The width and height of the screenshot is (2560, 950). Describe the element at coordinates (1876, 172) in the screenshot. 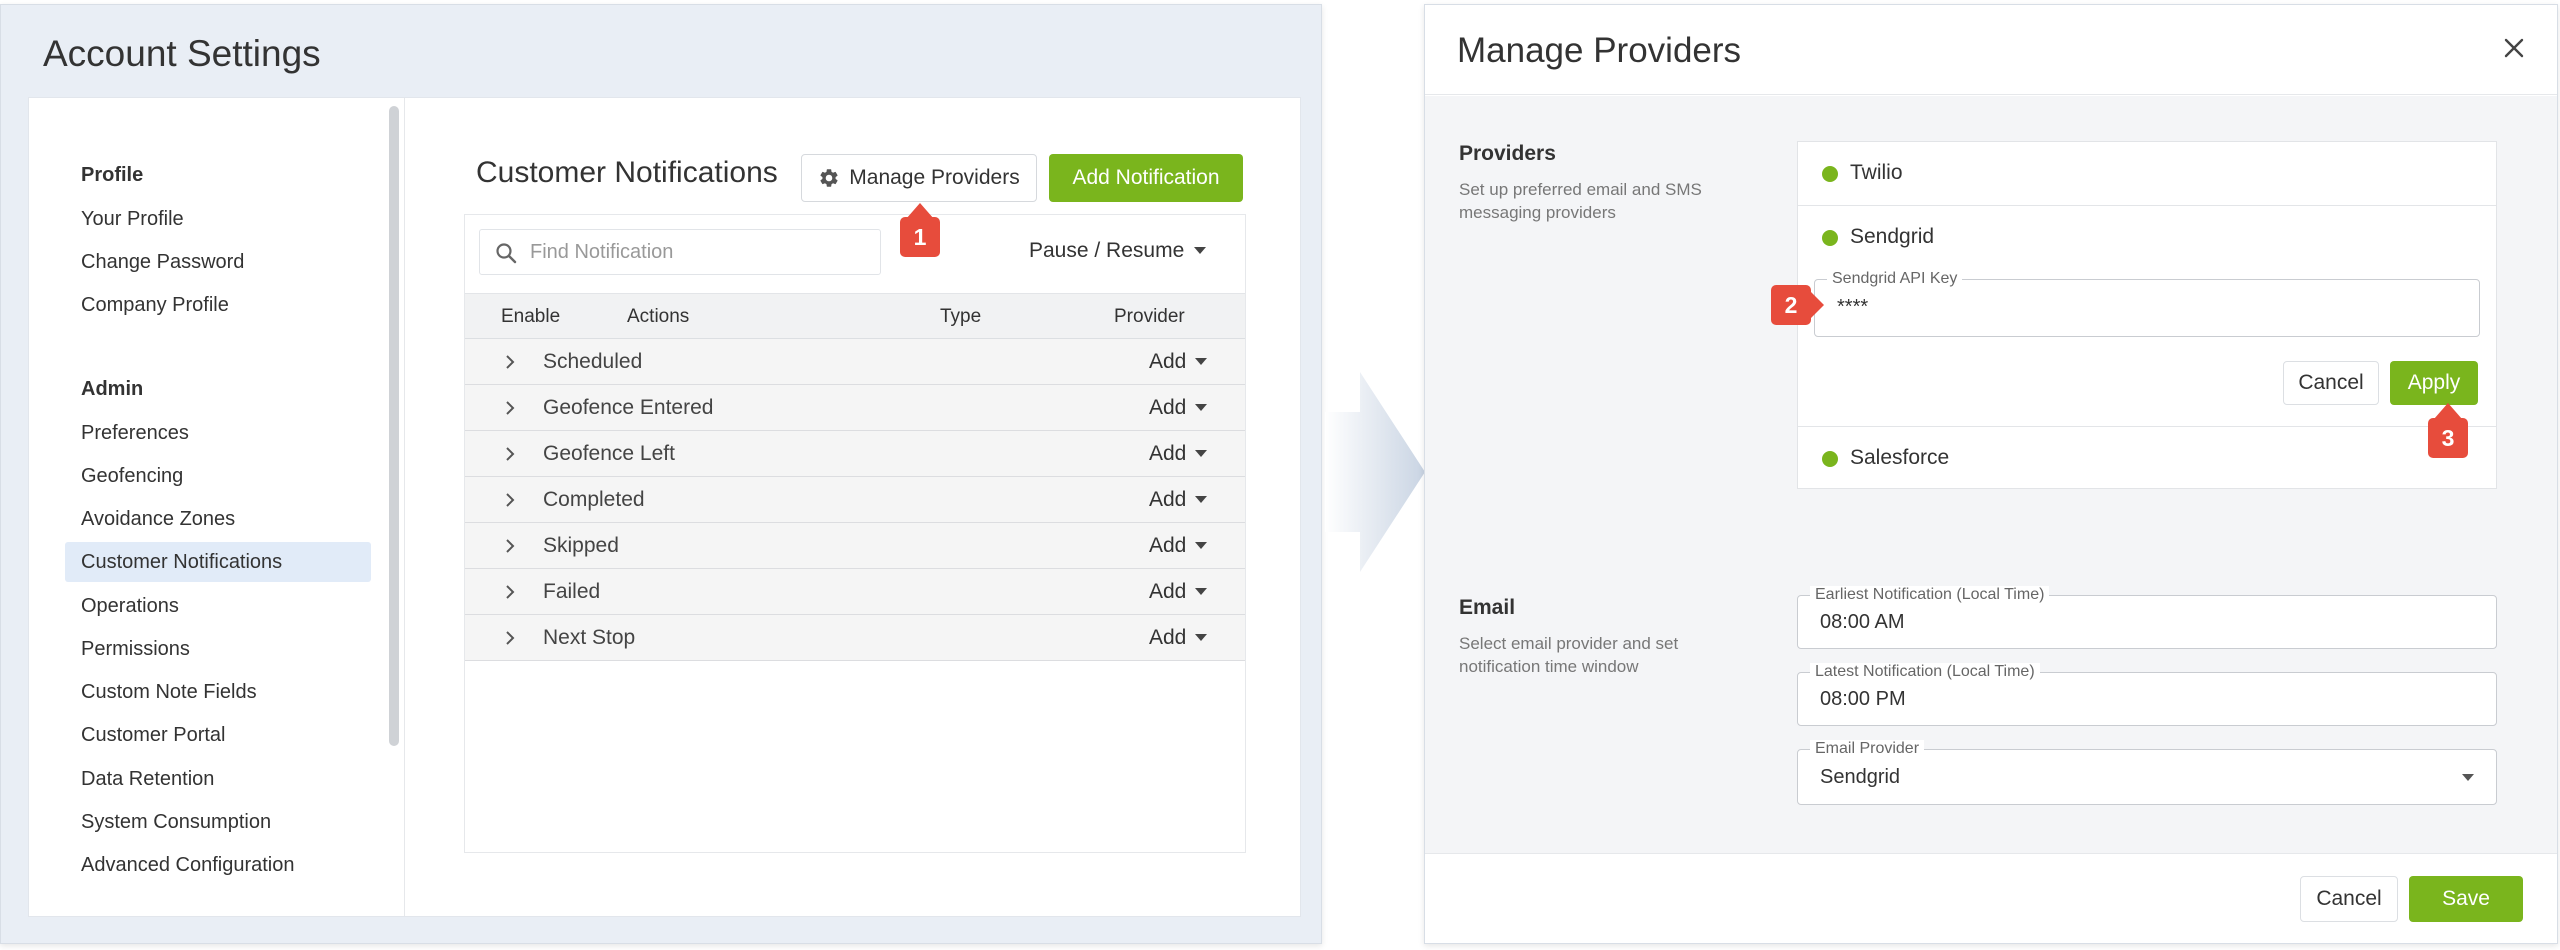

I see `provider-name: Twilio` at that location.